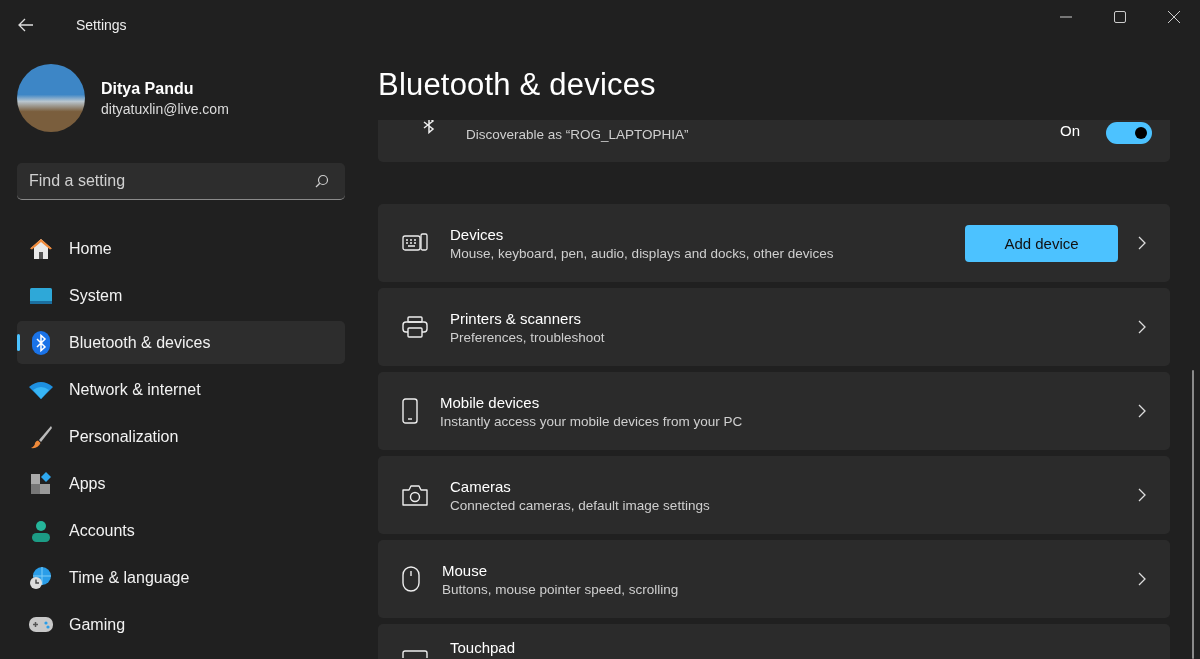  I want to click on home-icon, so click(41, 248).